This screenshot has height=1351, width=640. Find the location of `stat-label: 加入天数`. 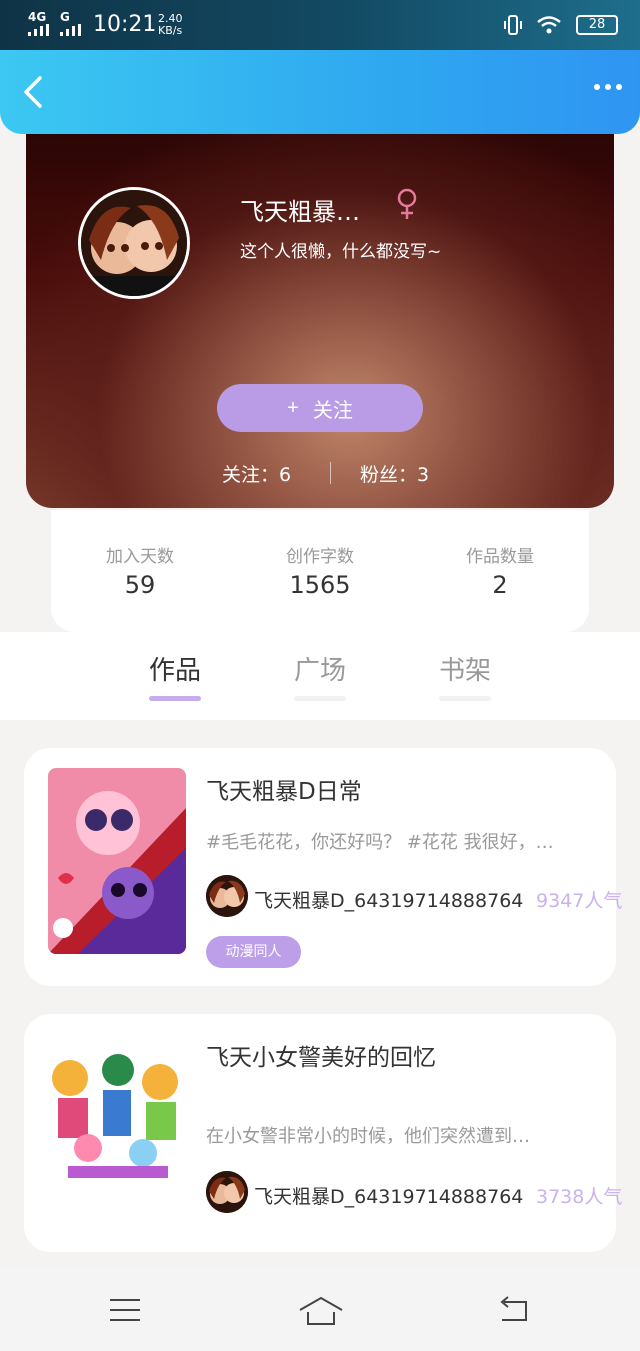

stat-label: 加入天数 is located at coordinates (140, 557).